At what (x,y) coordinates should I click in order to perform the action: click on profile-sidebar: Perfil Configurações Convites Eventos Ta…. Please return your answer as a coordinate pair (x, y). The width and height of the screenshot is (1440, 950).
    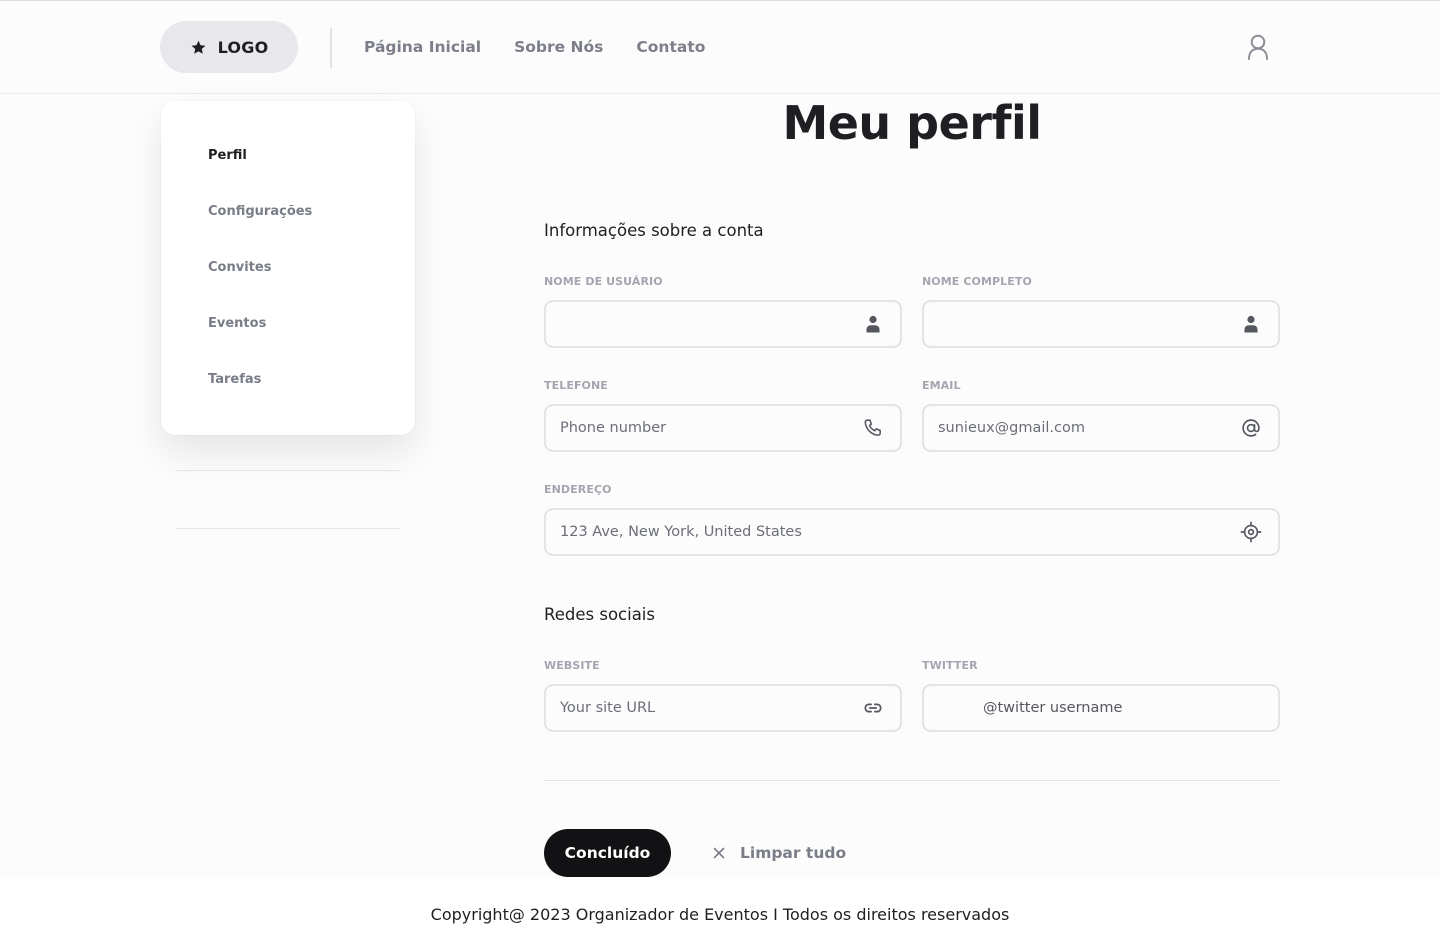
    Looking at the image, I should click on (288, 268).